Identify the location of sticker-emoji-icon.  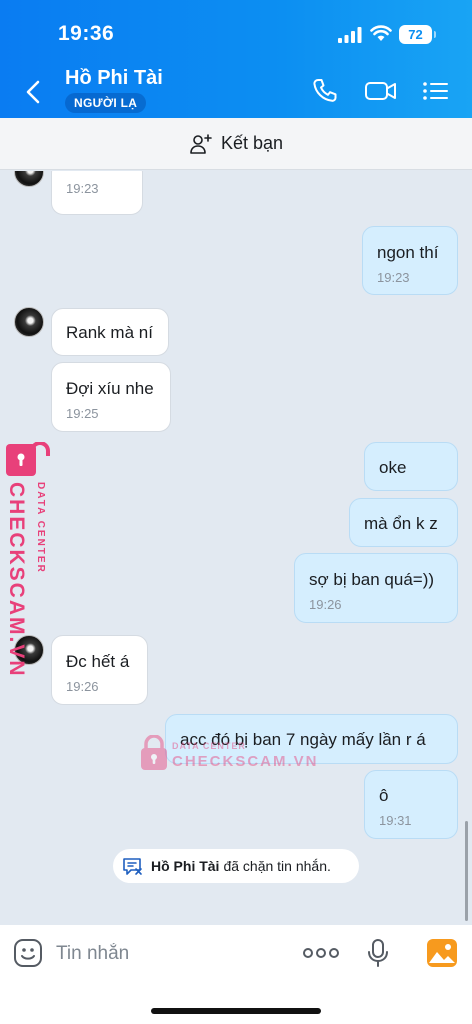
(28, 953).